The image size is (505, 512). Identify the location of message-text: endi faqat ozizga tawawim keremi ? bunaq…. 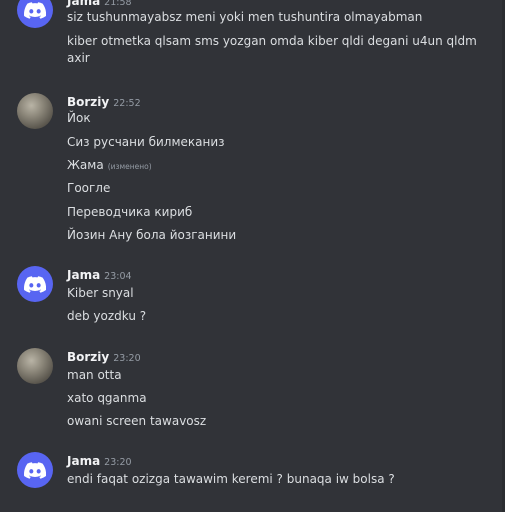
(231, 479).